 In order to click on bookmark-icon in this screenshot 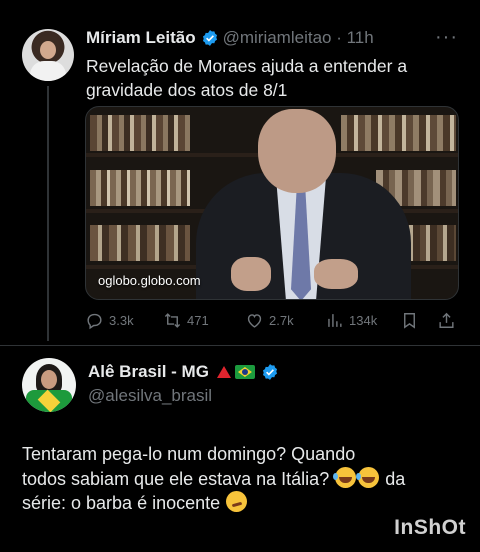, I will do `click(409, 320)`.